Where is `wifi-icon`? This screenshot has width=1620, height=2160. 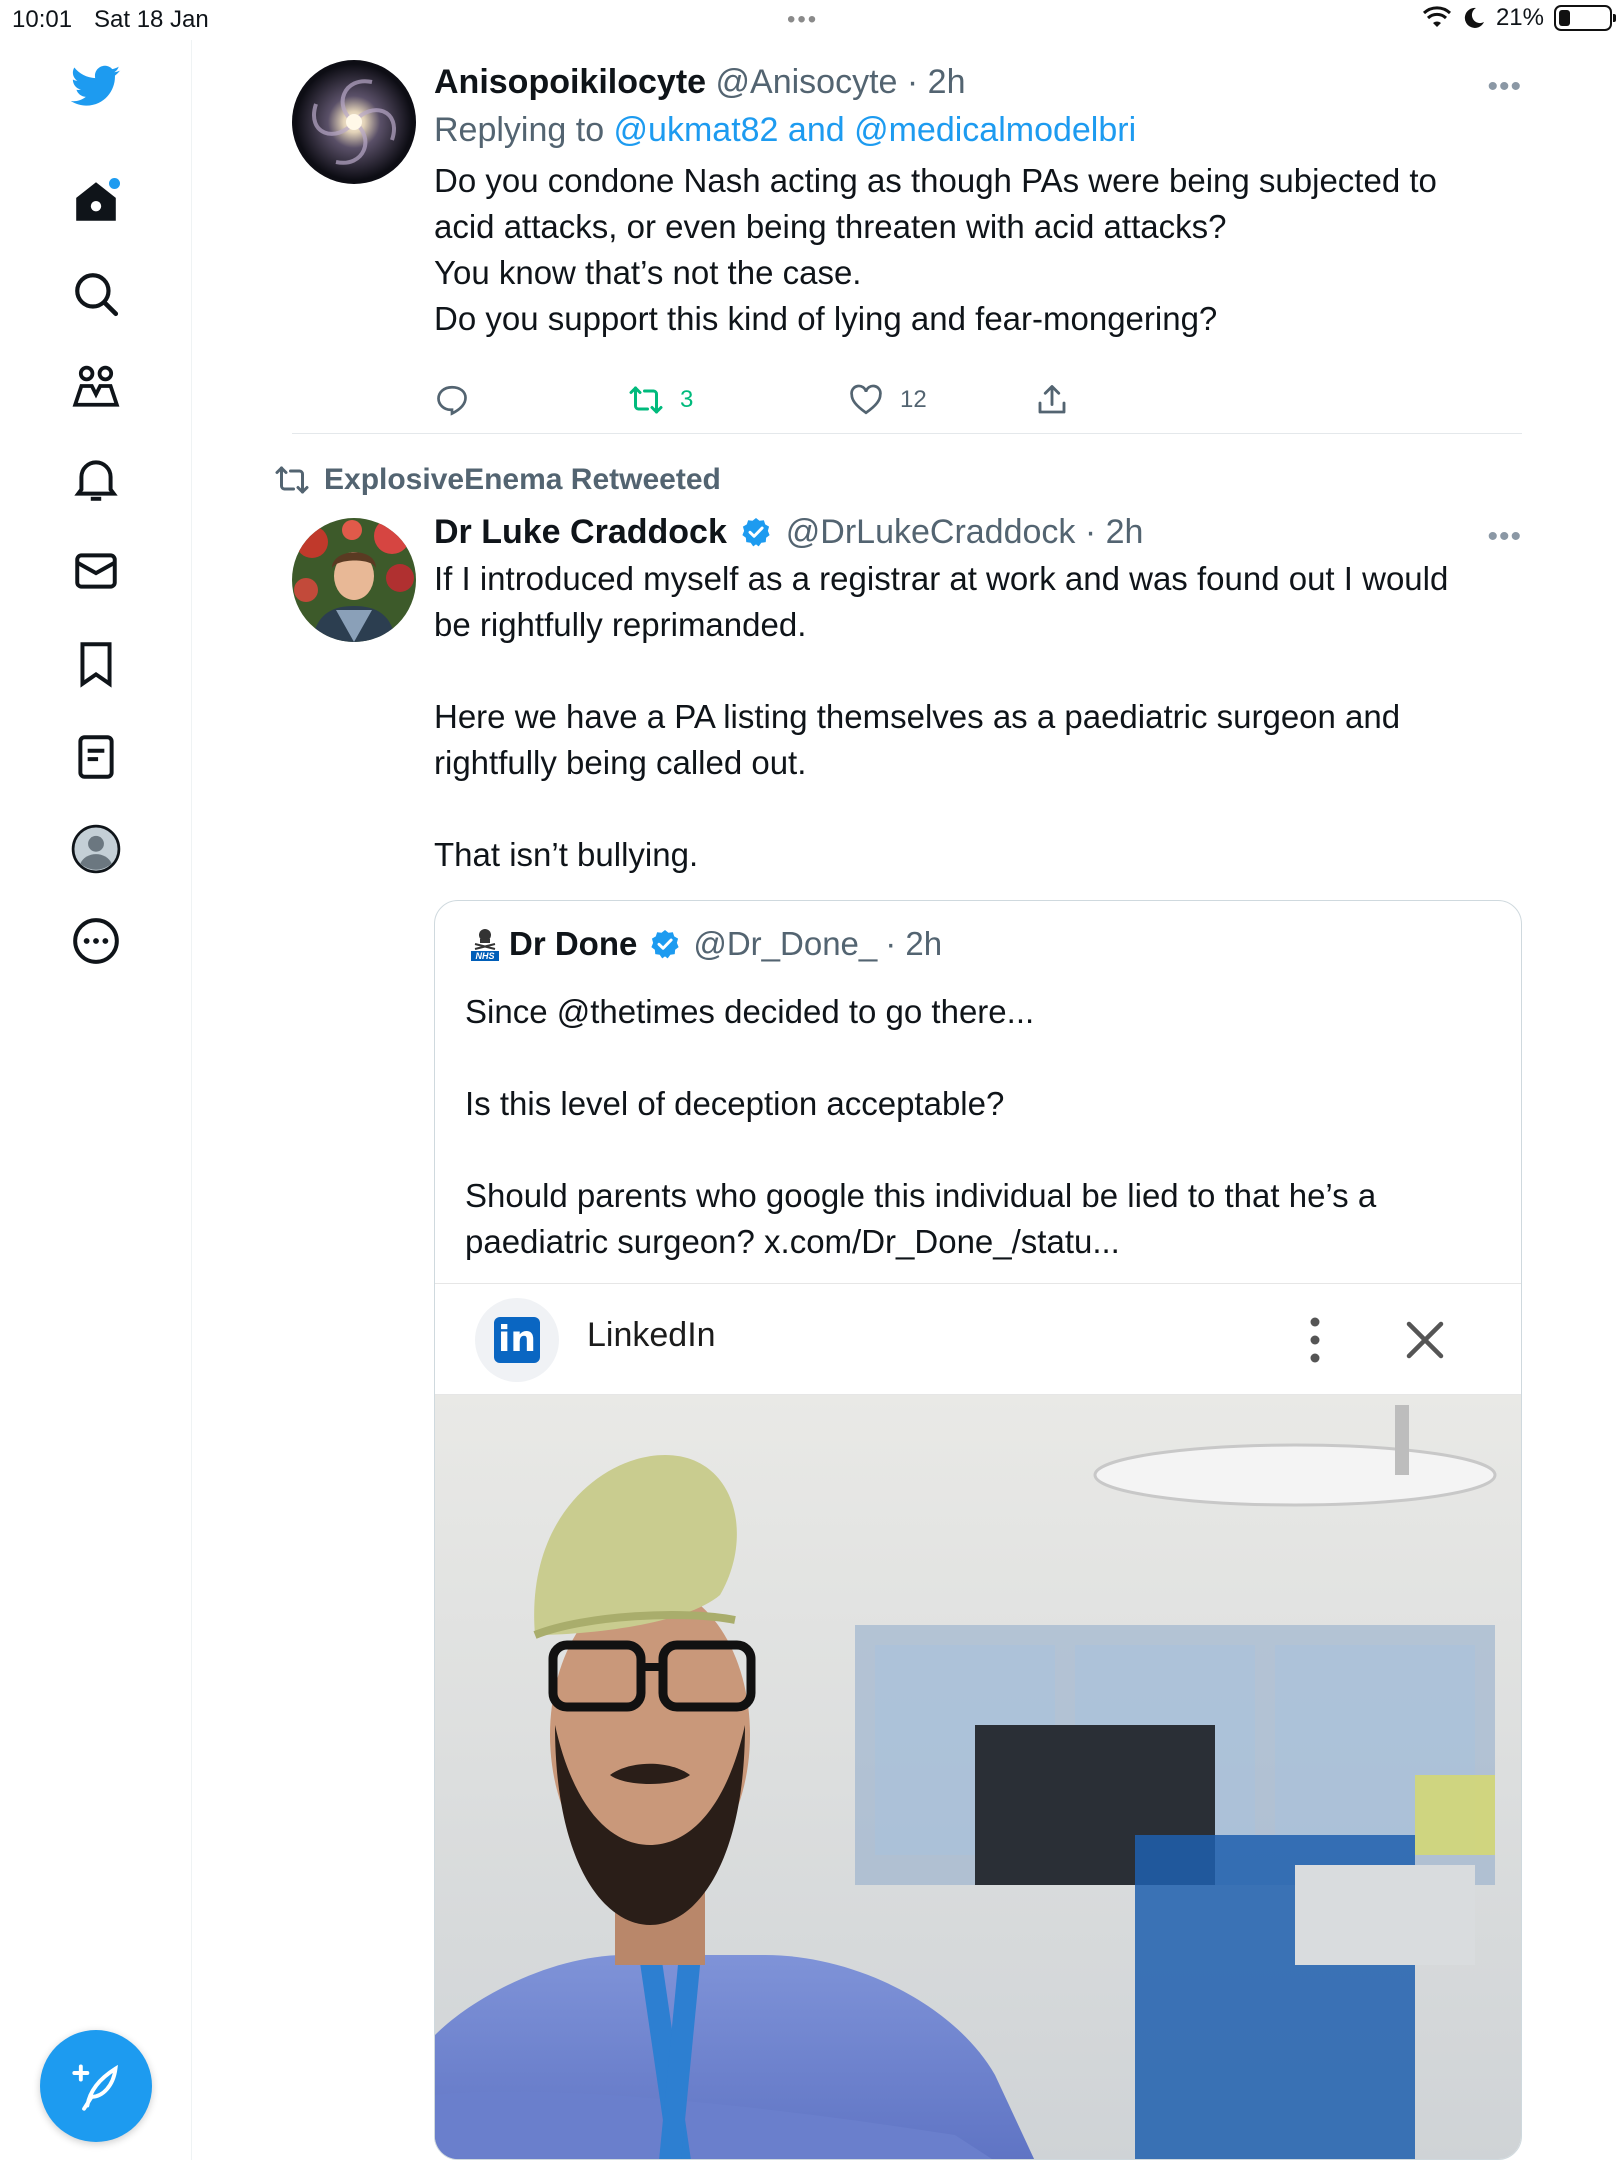 wifi-icon is located at coordinates (1436, 16).